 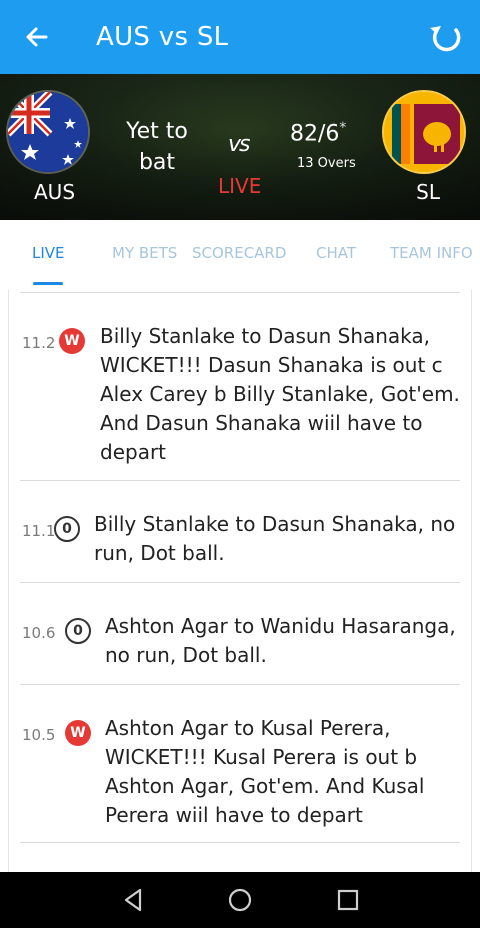 What do you see at coordinates (348, 900) in the screenshot?
I see `square-recents-icon` at bounding box center [348, 900].